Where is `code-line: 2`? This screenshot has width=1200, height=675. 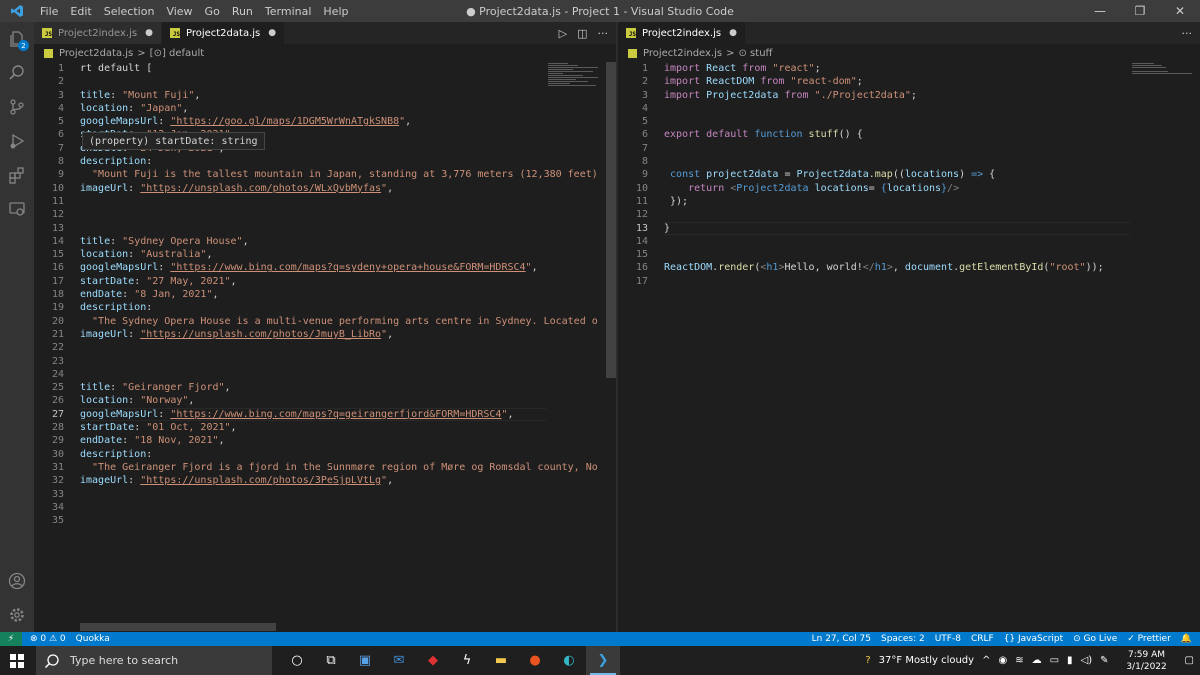 code-line: 2 is located at coordinates (325, 81).